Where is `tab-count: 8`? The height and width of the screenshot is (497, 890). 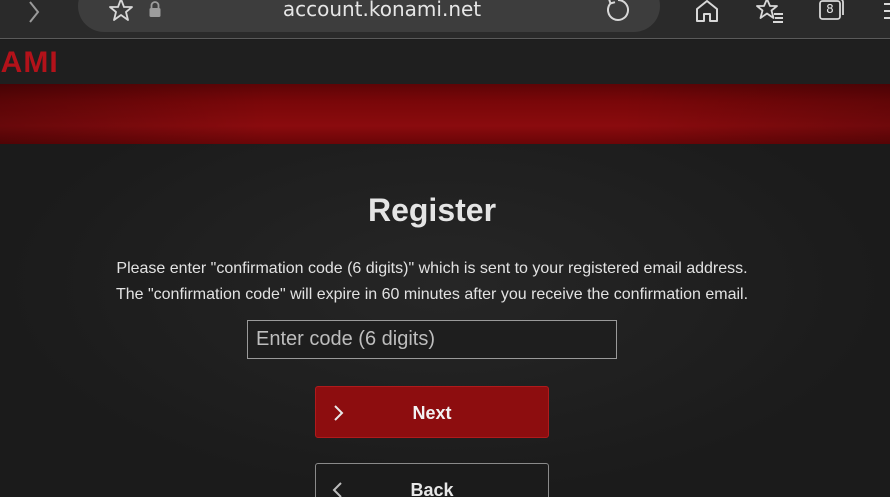 tab-count: 8 is located at coordinates (830, 9).